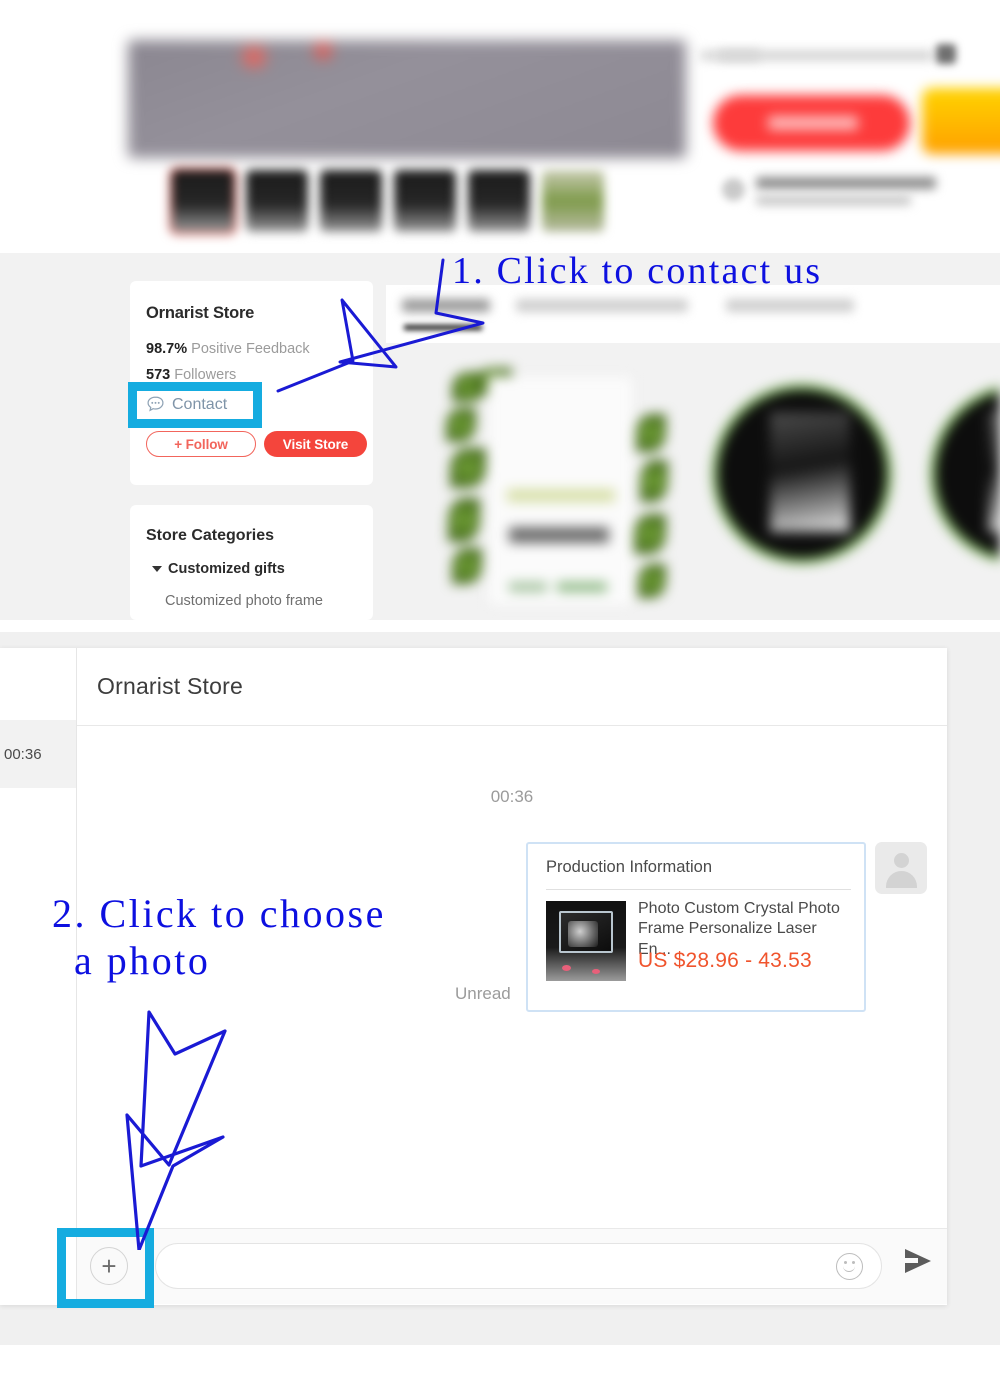  I want to click on category-parent-item: Customized gifts, so click(218, 569).